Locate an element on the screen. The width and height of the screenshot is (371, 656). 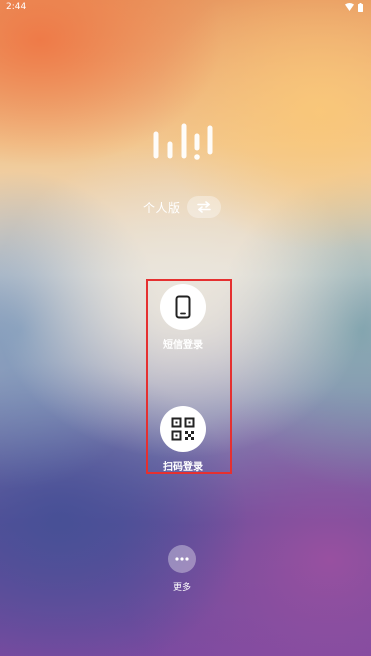
ellipsis-icon is located at coordinates (182, 559).